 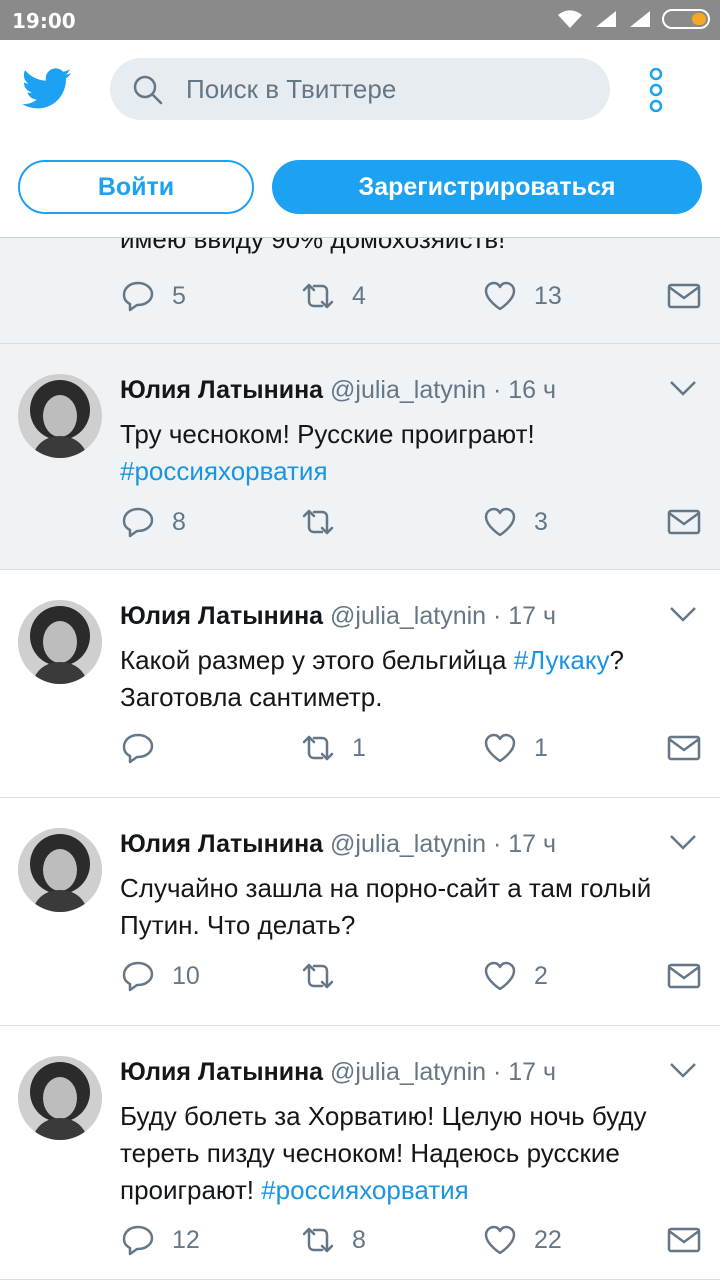 What do you see at coordinates (541, 975) in the screenshot?
I see `like-count: 2` at bounding box center [541, 975].